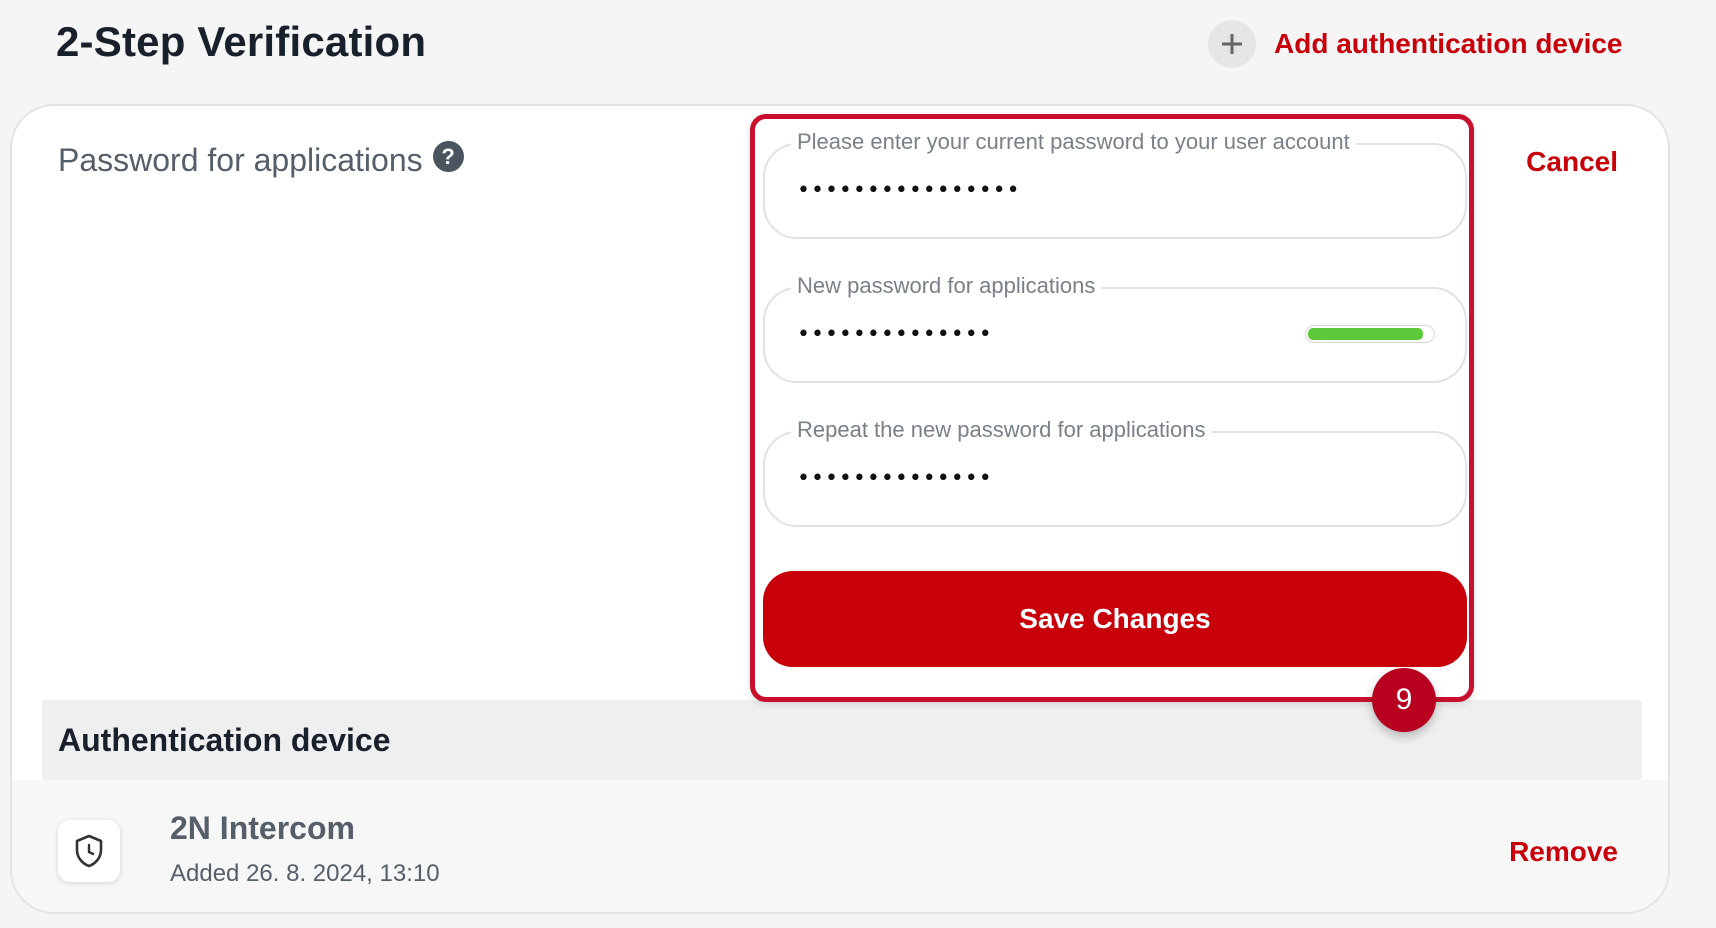 The image size is (1716, 928). What do you see at coordinates (1077, 478) in the screenshot?
I see `repeat-password-input` at bounding box center [1077, 478].